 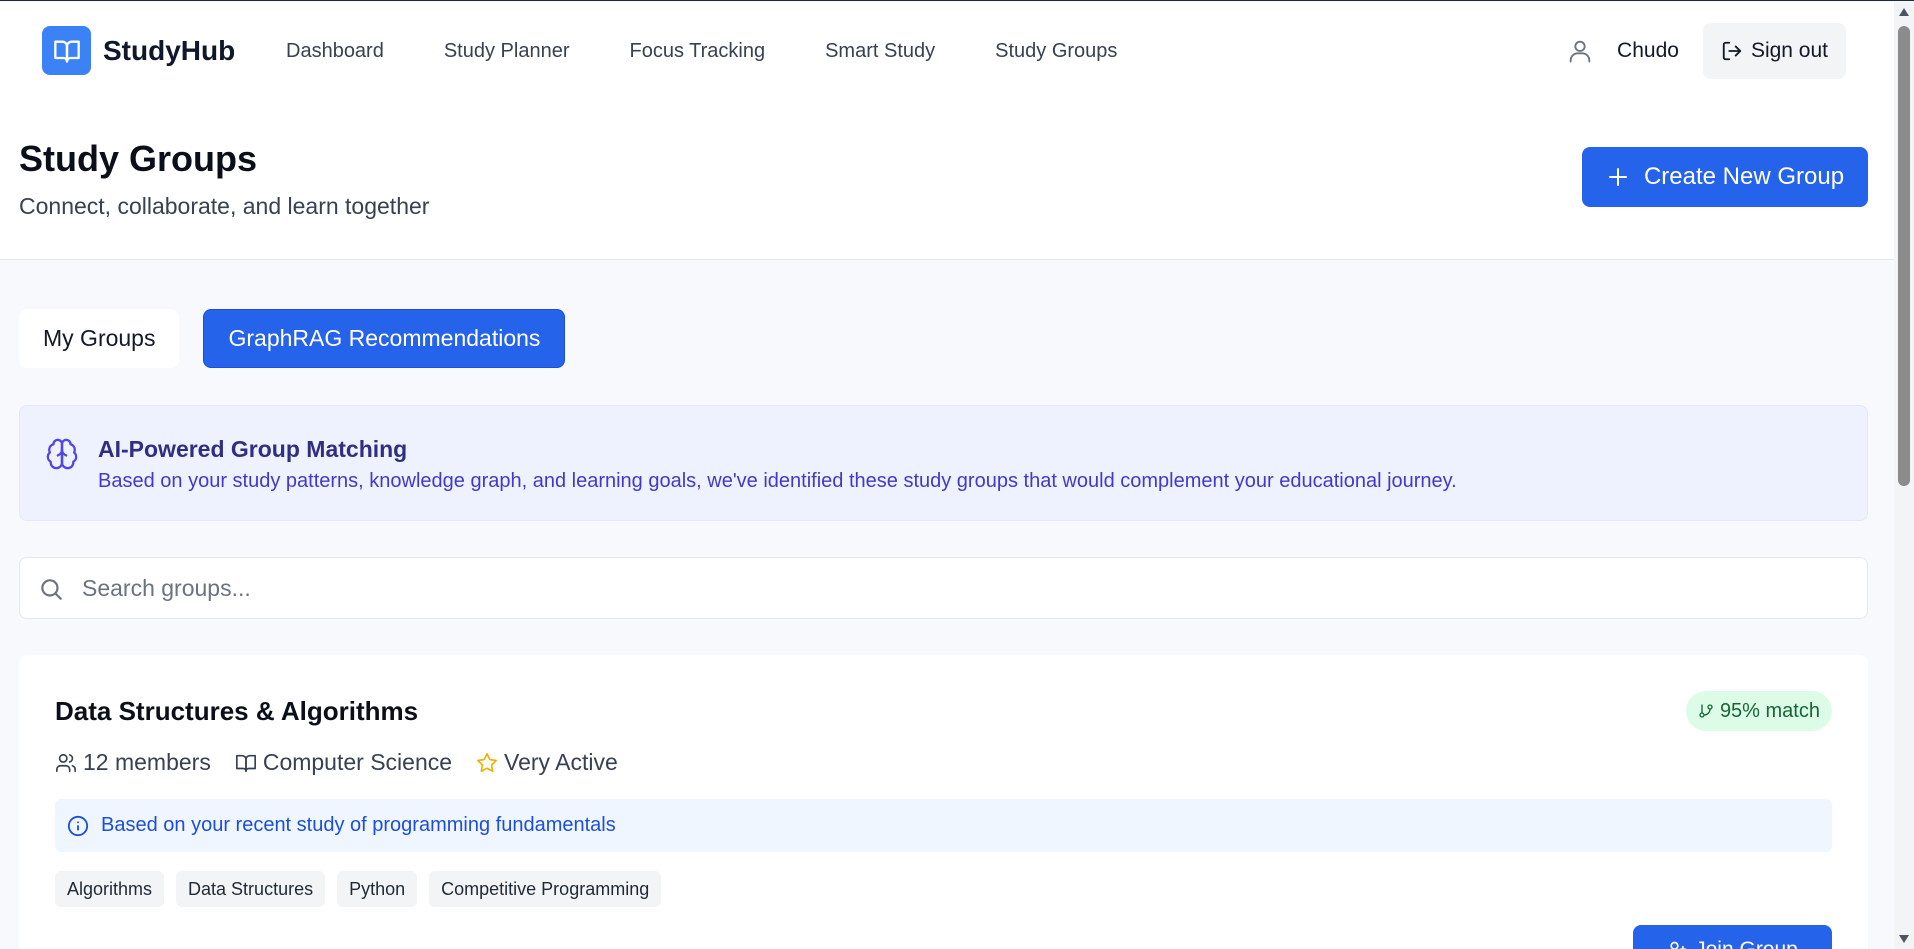 What do you see at coordinates (1732, 937) in the screenshot?
I see `join-group-button: Join Group` at bounding box center [1732, 937].